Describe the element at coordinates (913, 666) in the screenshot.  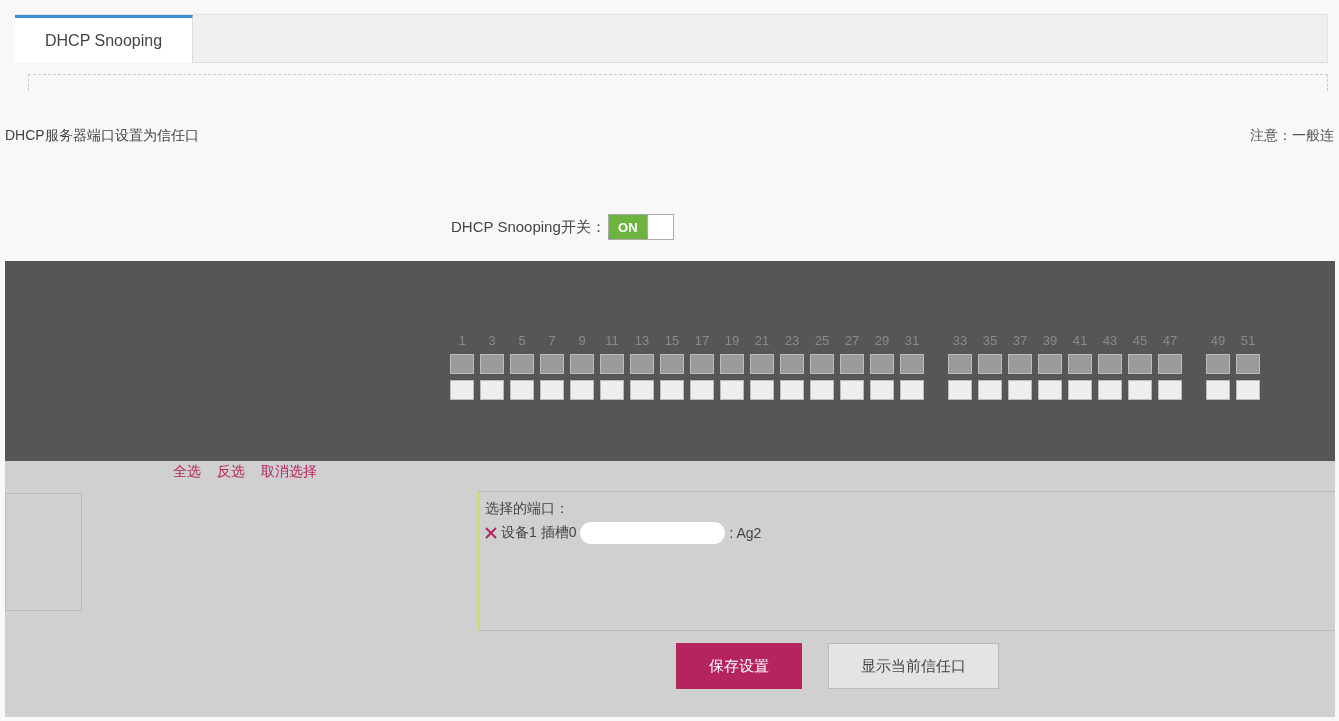
I see `show-button: 显示当前信任口` at that location.